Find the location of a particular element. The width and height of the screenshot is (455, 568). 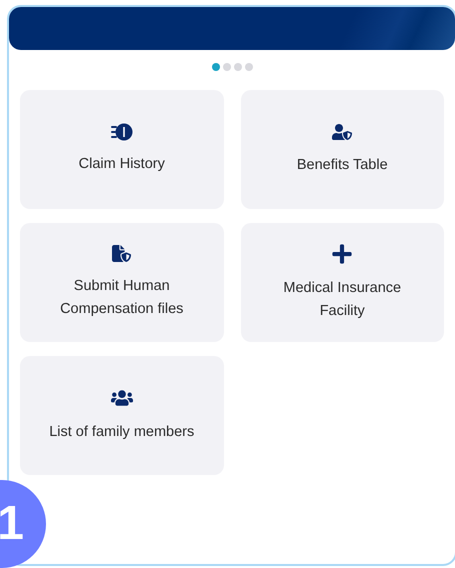

file-shield-icon is located at coordinates (122, 253).